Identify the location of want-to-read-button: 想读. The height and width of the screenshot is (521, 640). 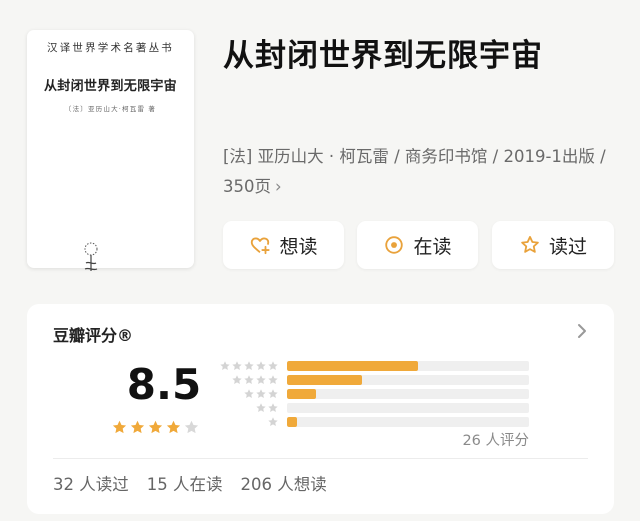
(283, 245).